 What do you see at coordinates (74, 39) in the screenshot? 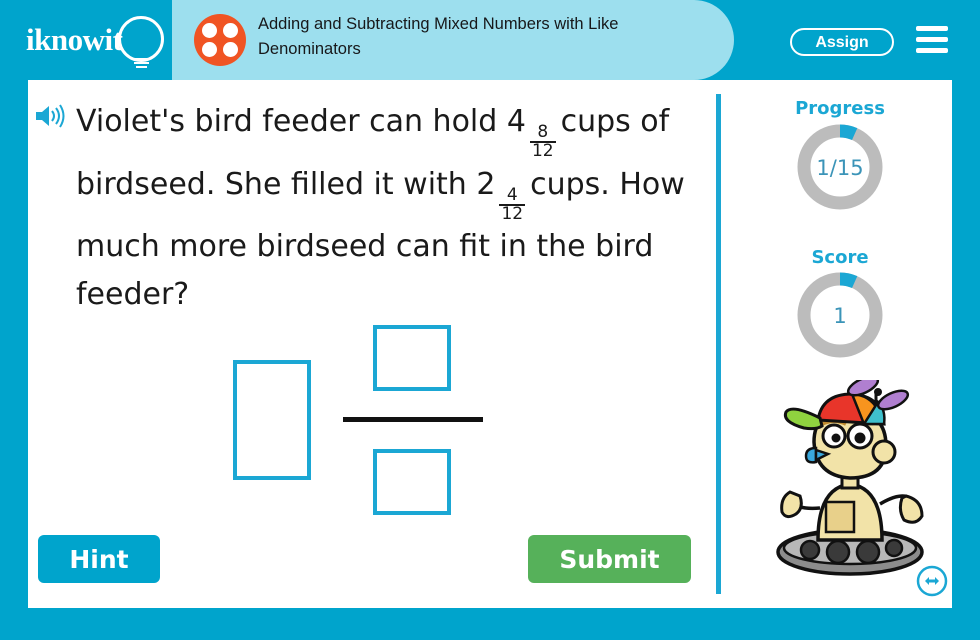
I see `logo-text: iknowit` at bounding box center [74, 39].